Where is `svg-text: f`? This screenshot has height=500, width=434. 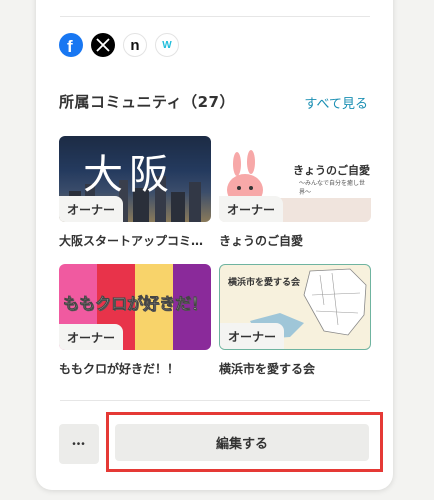 svg-text: f is located at coordinates (70, 46).